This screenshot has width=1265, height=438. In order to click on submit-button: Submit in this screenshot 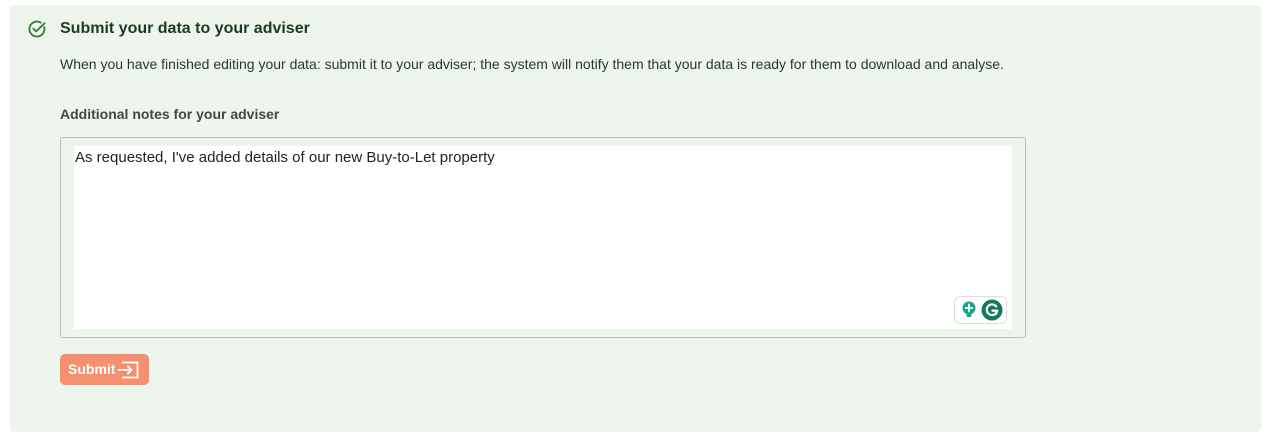, I will do `click(104, 369)`.